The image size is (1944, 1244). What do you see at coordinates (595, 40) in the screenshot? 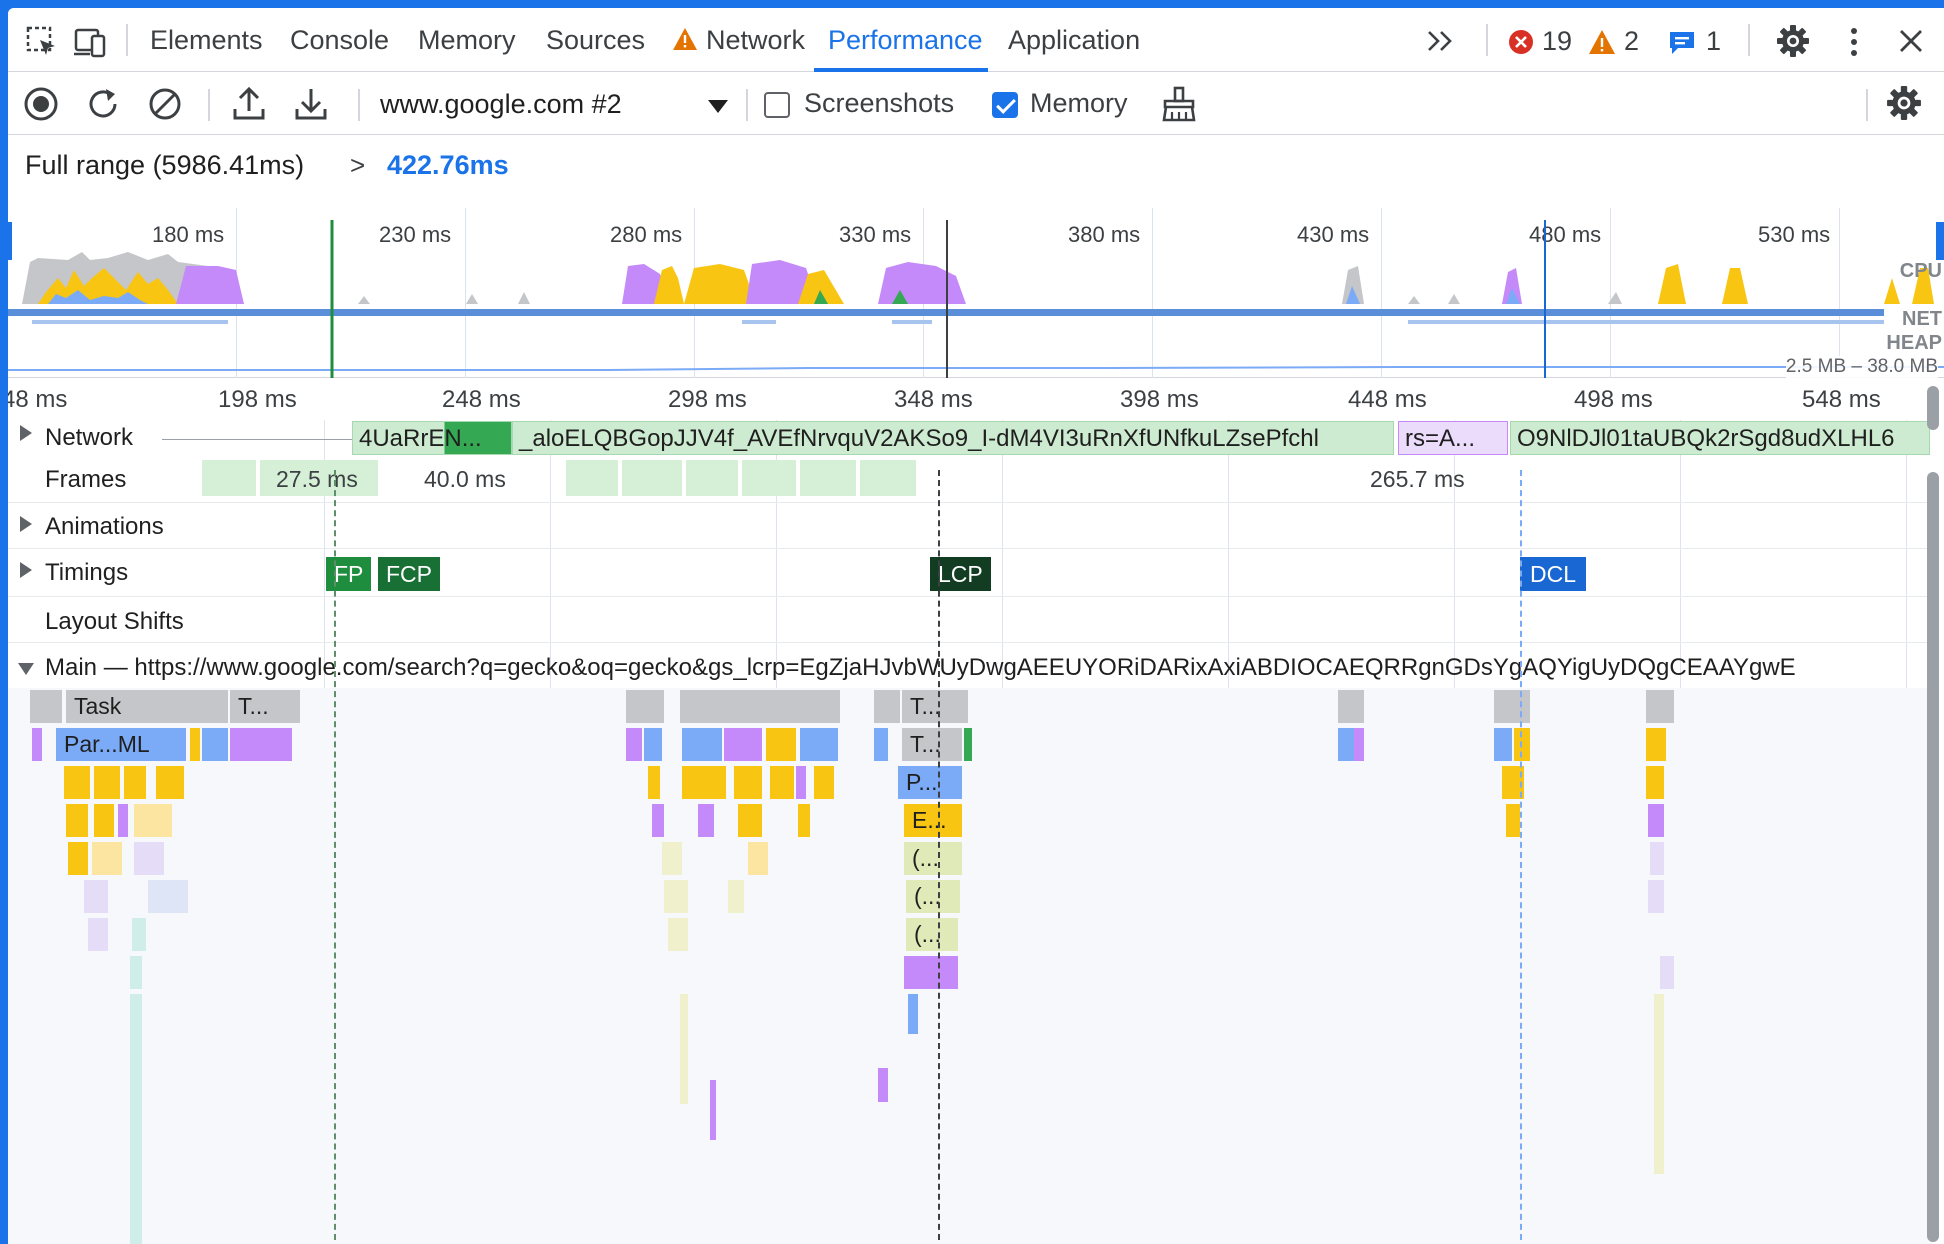
I see `tab-sources: Sources` at bounding box center [595, 40].